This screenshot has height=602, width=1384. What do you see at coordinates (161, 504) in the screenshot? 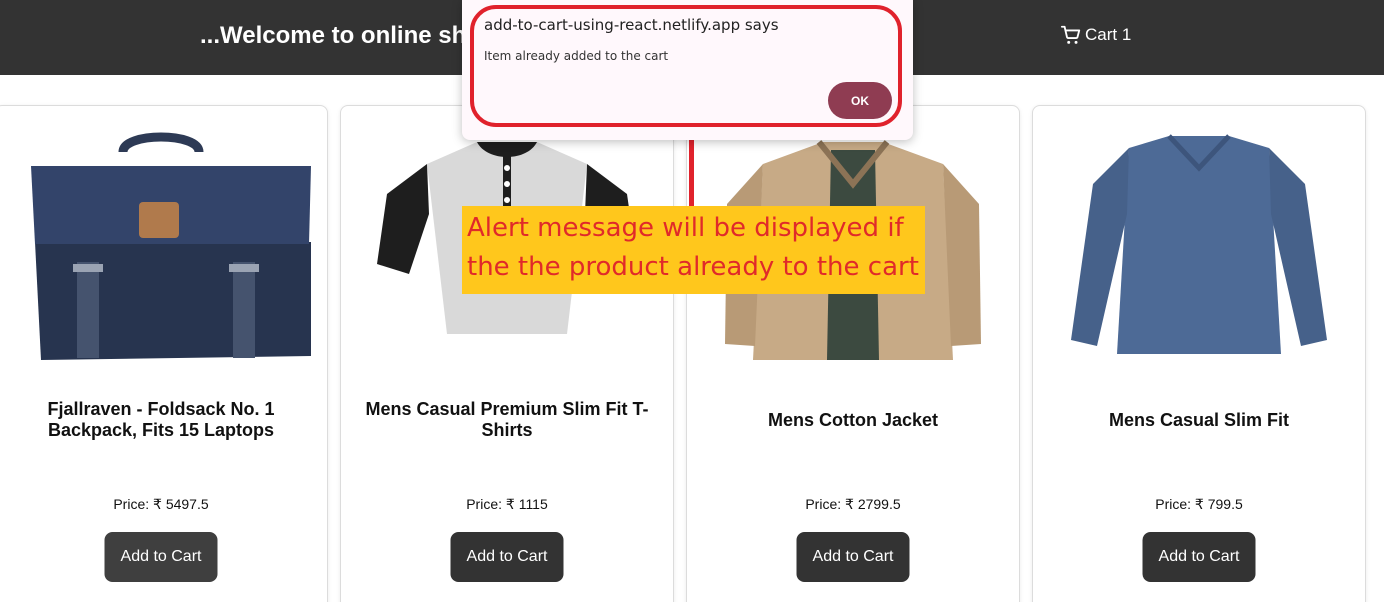
I see `product-price: Price: ₹ 5497.5` at bounding box center [161, 504].